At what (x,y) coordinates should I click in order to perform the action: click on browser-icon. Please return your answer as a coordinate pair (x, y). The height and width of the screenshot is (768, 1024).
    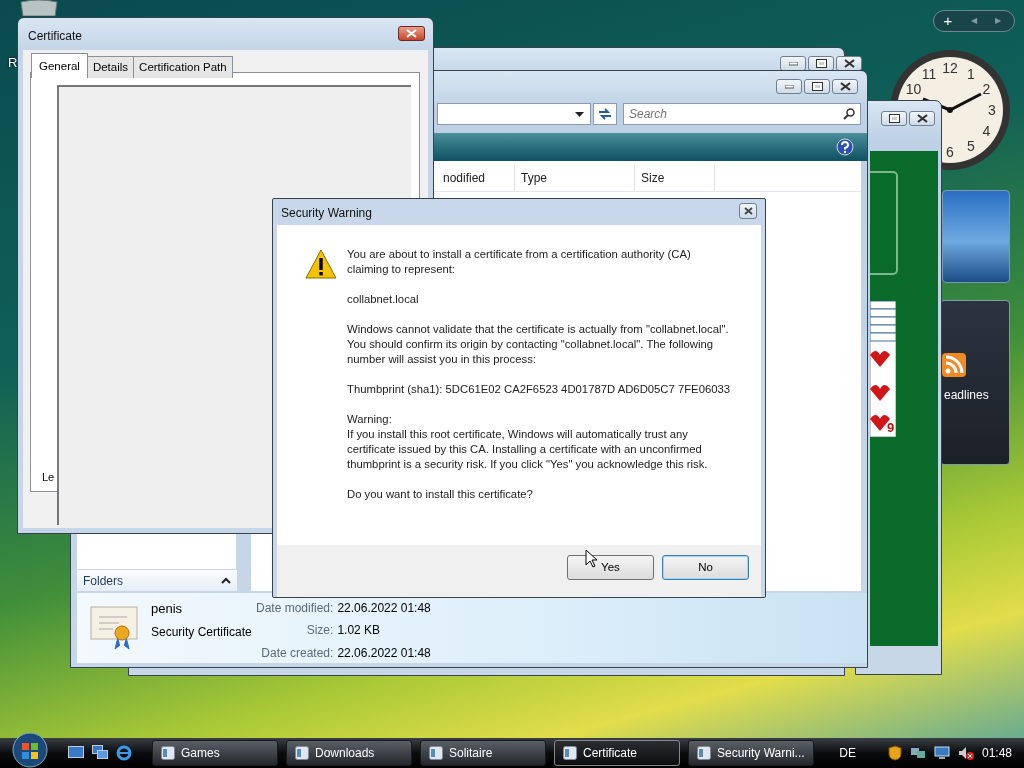
    Looking at the image, I should click on (124, 753).